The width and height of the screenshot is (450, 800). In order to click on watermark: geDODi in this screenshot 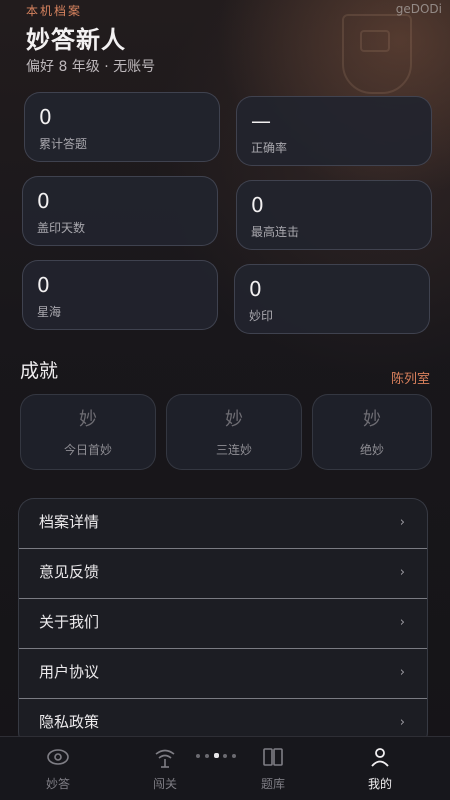, I will do `click(418, 9)`.